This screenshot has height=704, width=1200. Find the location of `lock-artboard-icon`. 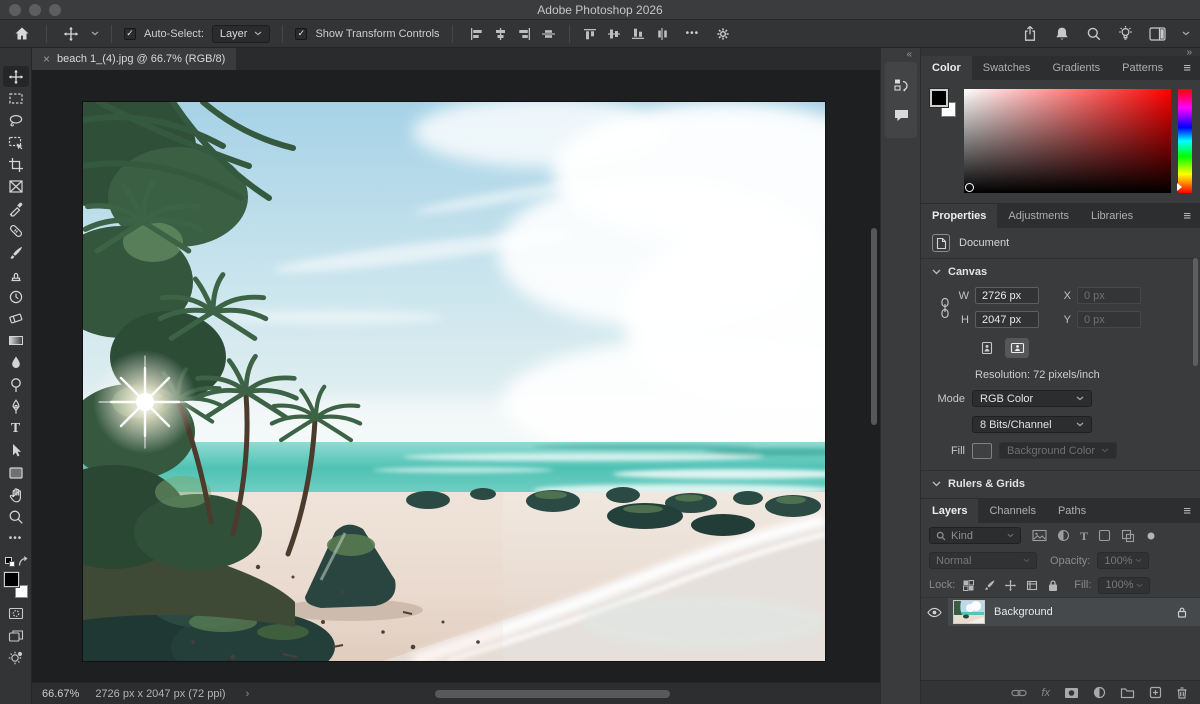

lock-artboard-icon is located at coordinates (1032, 585).